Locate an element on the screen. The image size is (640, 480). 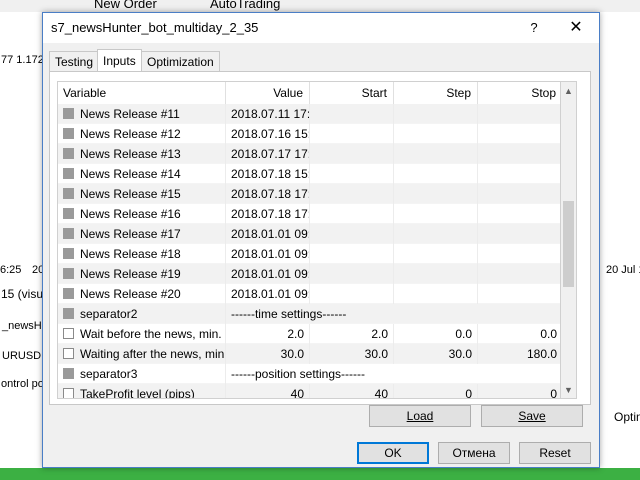
value-cell: 2018.07.17 17:00 is located at coordinates (268, 154).